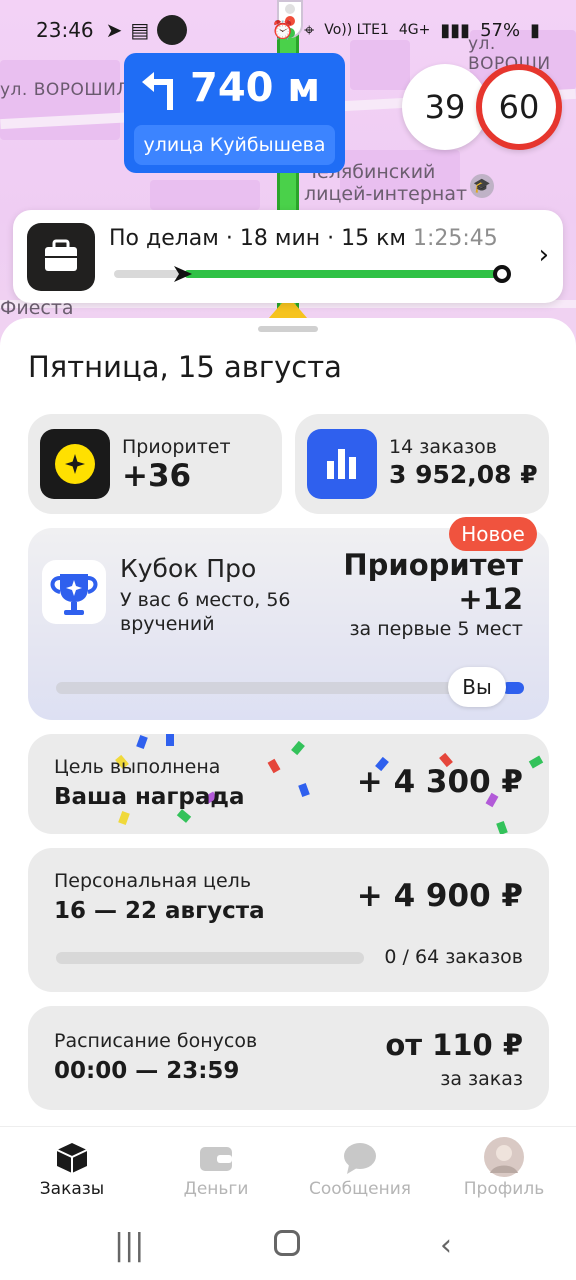 The height and width of the screenshot is (1280, 576). Describe the element at coordinates (159, 911) in the screenshot. I see `personal-goal-dates: 16 — 22 августа` at that location.